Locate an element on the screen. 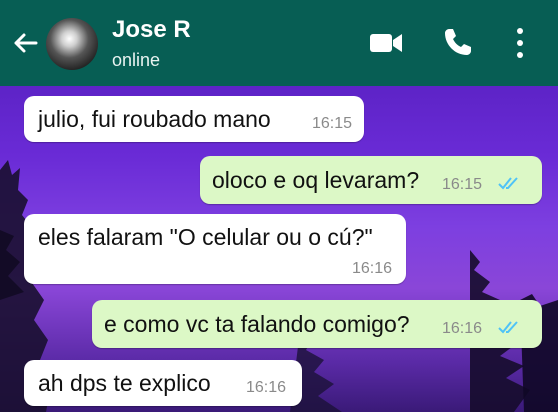  message-incoming: ah dps te explico 16:16 is located at coordinates (163, 383).